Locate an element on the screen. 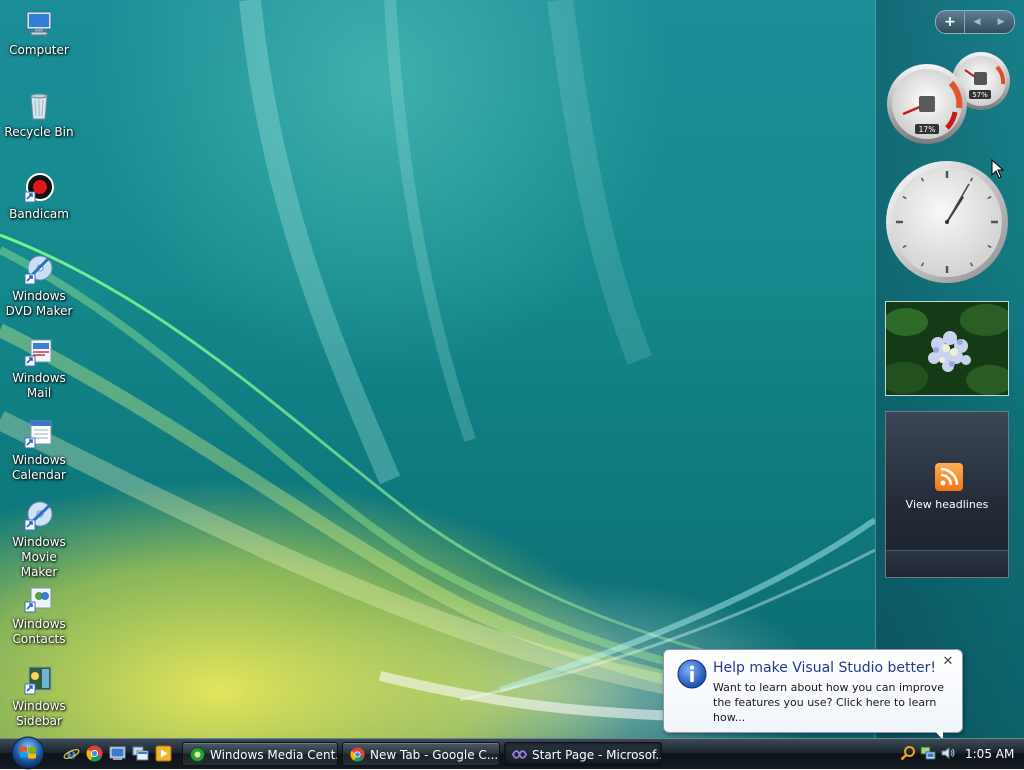 The height and width of the screenshot is (770, 1024). internet-explorer-icon: e is located at coordinates (71, 753).